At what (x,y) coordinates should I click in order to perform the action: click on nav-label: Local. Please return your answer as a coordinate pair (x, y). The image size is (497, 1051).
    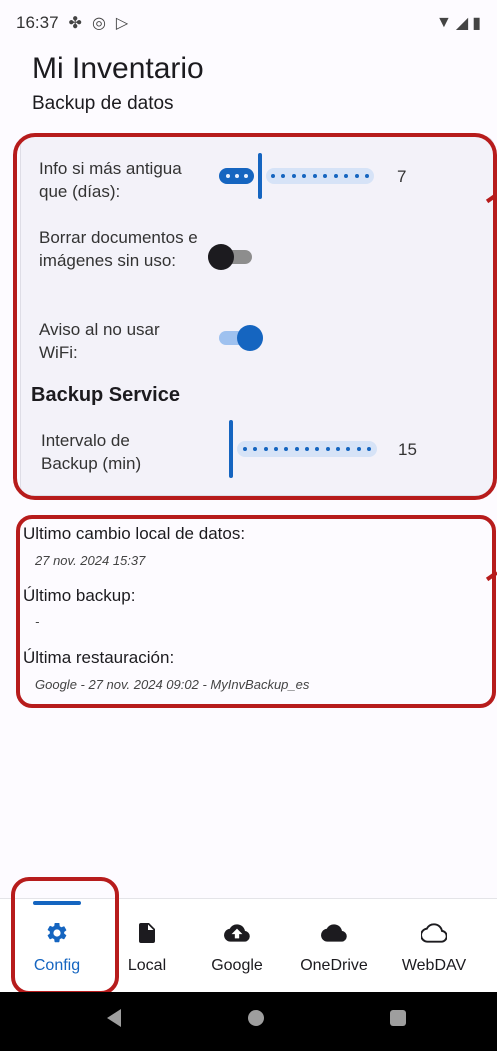
    Looking at the image, I should click on (147, 965).